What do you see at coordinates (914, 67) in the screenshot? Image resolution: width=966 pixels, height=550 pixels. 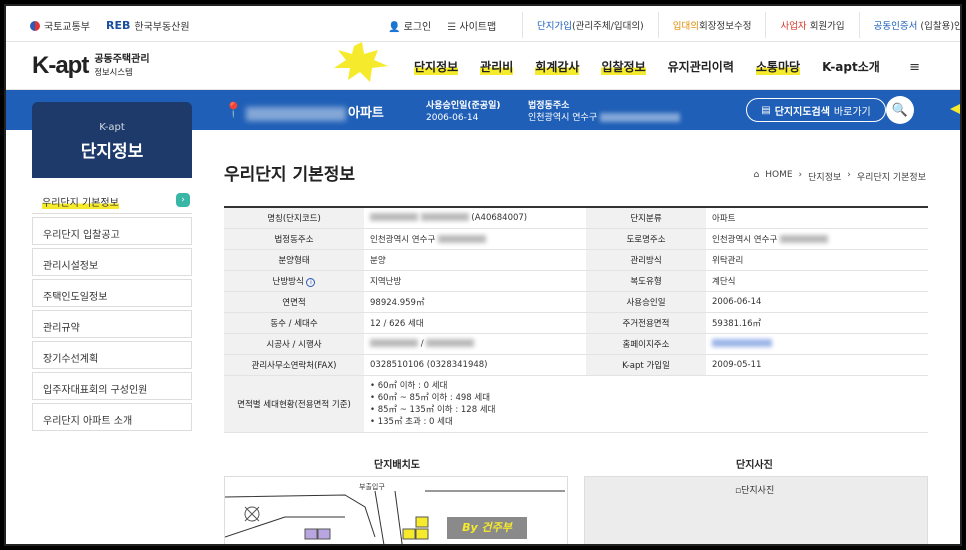 I see `hamburger-menu-icon: ≡` at bounding box center [914, 67].